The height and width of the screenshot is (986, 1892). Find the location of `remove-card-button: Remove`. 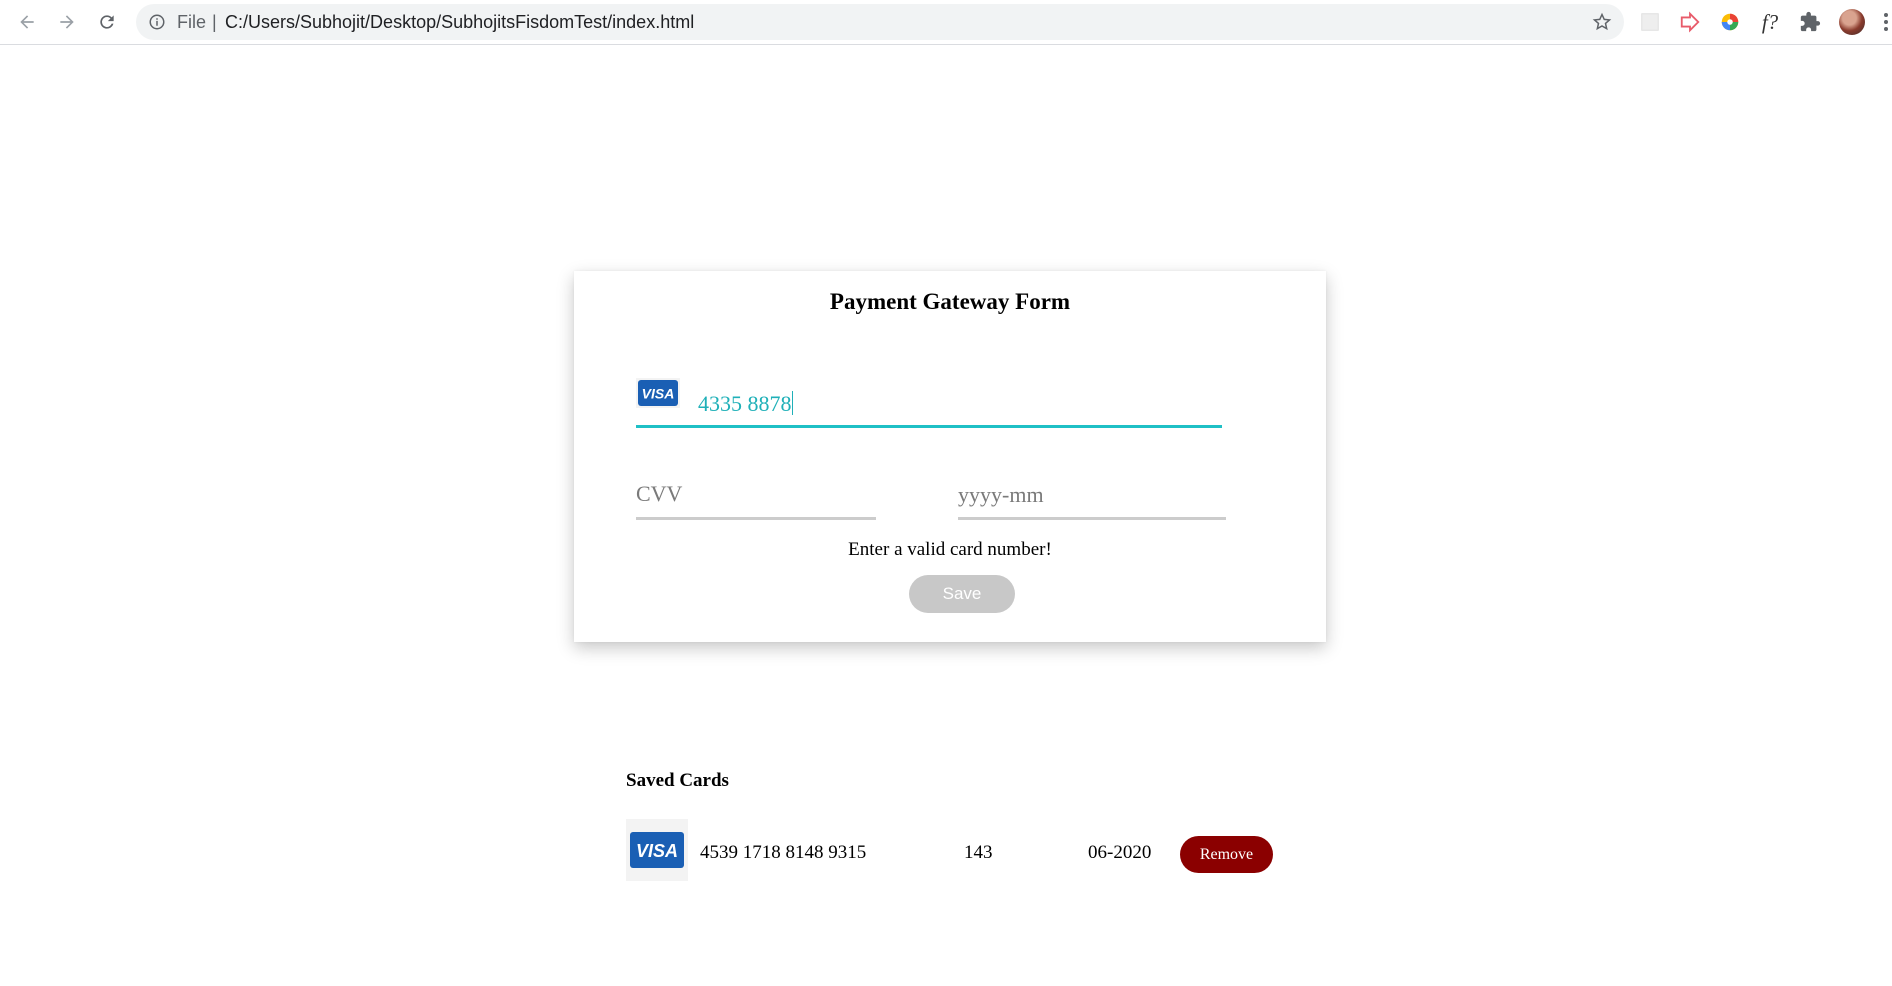

remove-card-button: Remove is located at coordinates (1226, 854).